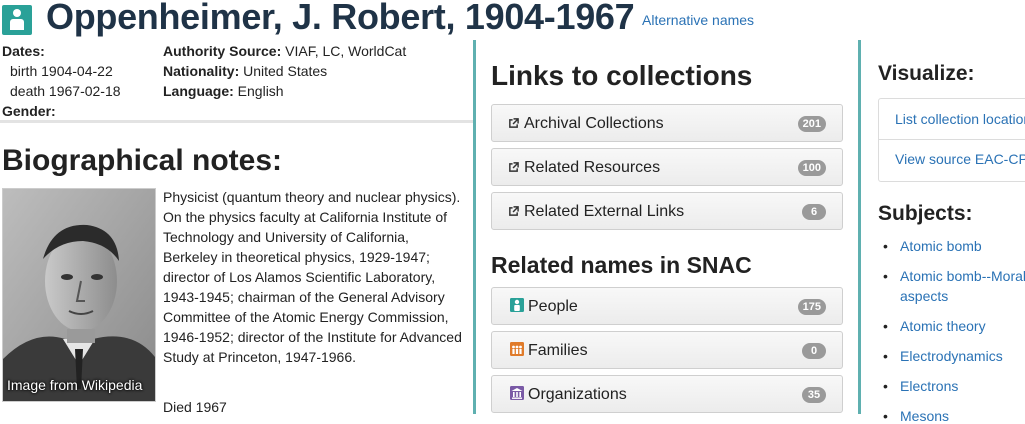  I want to click on organizations-button: Organizations 35, so click(667, 394).